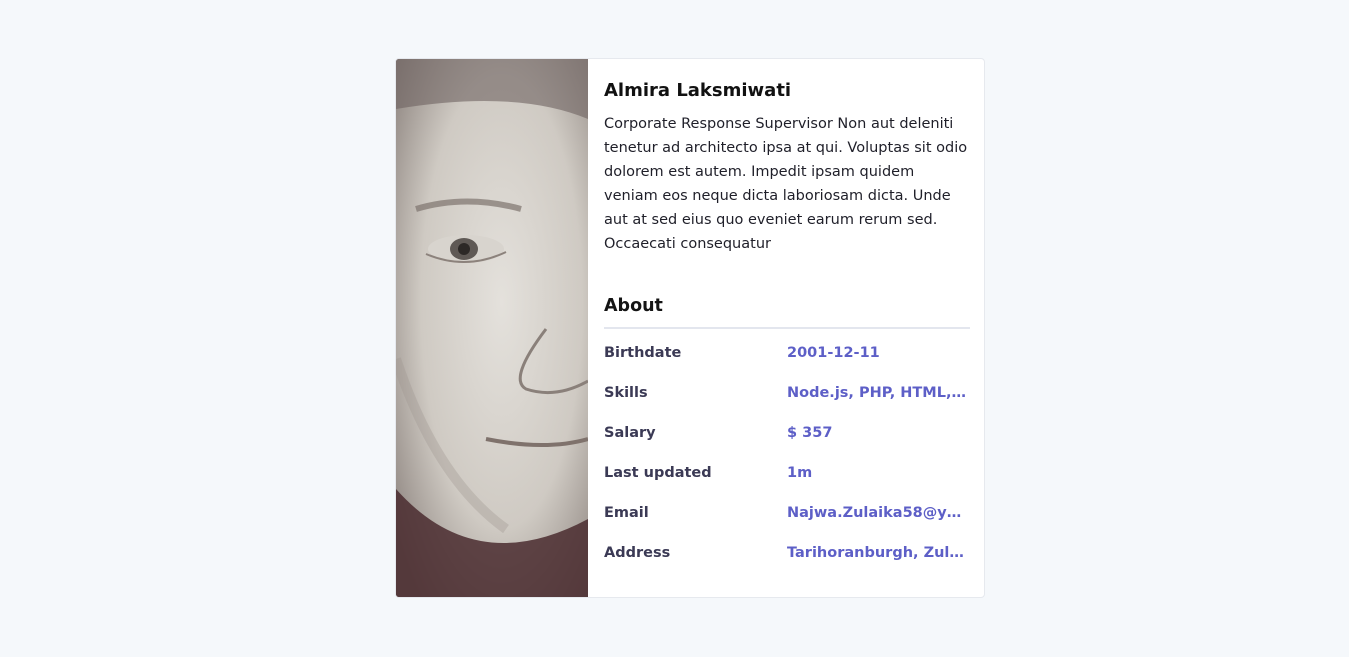 The width and height of the screenshot is (1349, 657). What do you see at coordinates (698, 90) in the screenshot?
I see `profile-name: Almira Laksmiwati` at bounding box center [698, 90].